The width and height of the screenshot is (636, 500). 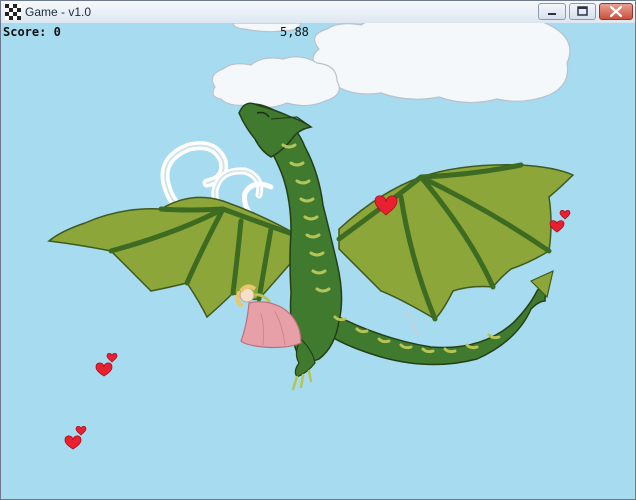 I want to click on minimize-icon, so click(x=552, y=14).